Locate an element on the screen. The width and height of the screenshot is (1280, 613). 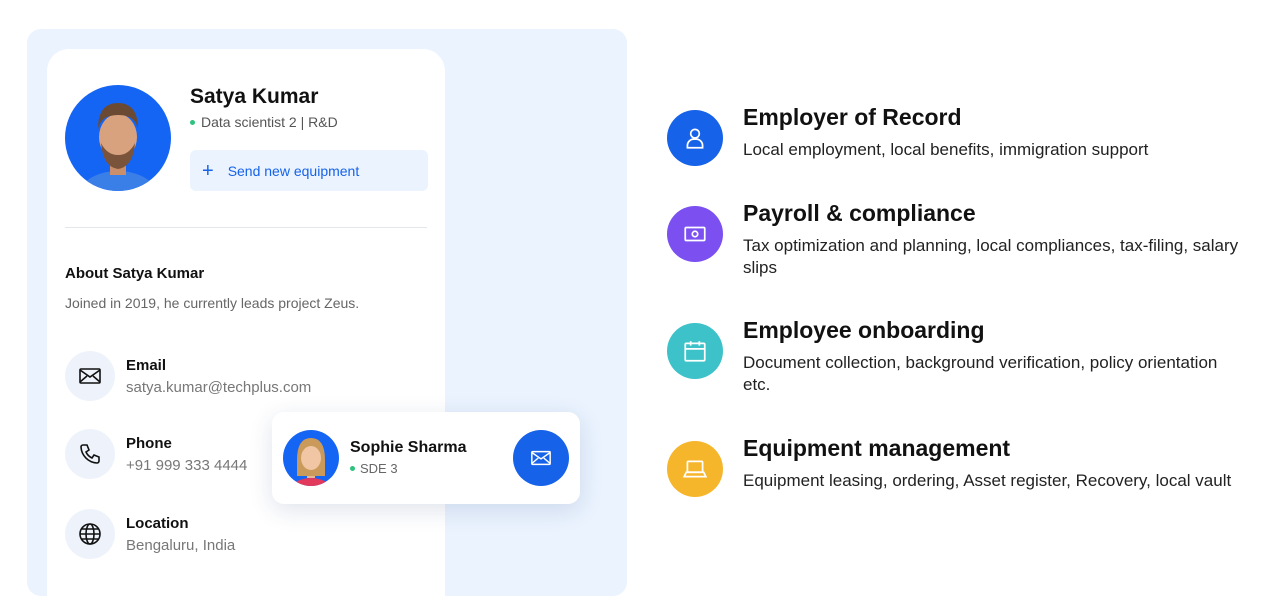
send-equipment-label: Send new equipment is located at coordinates (293, 170).